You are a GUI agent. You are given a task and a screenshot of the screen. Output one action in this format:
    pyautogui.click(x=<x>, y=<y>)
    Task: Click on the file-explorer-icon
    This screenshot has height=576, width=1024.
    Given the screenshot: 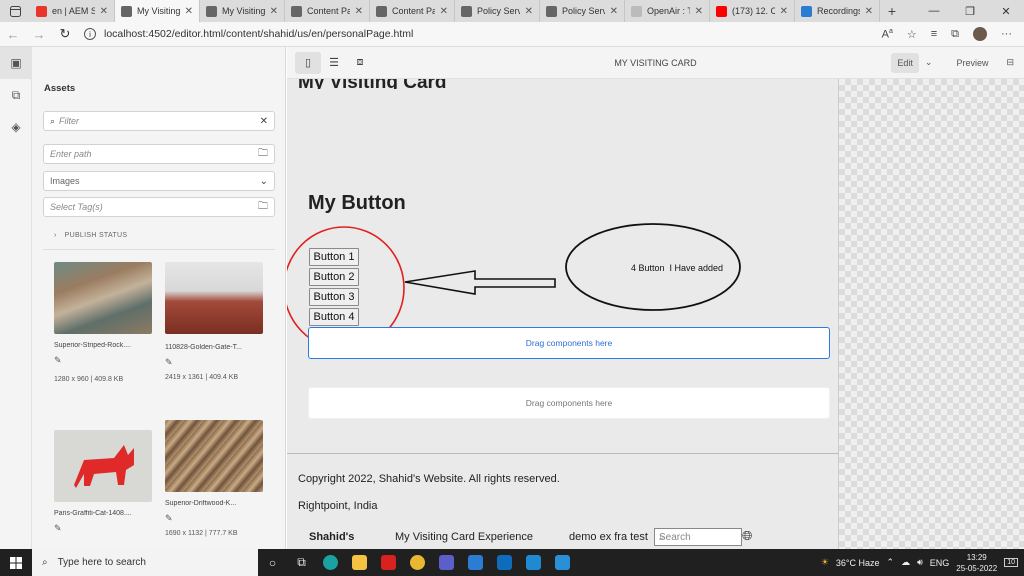 What is the action you would take?
    pyautogui.click(x=359, y=562)
    